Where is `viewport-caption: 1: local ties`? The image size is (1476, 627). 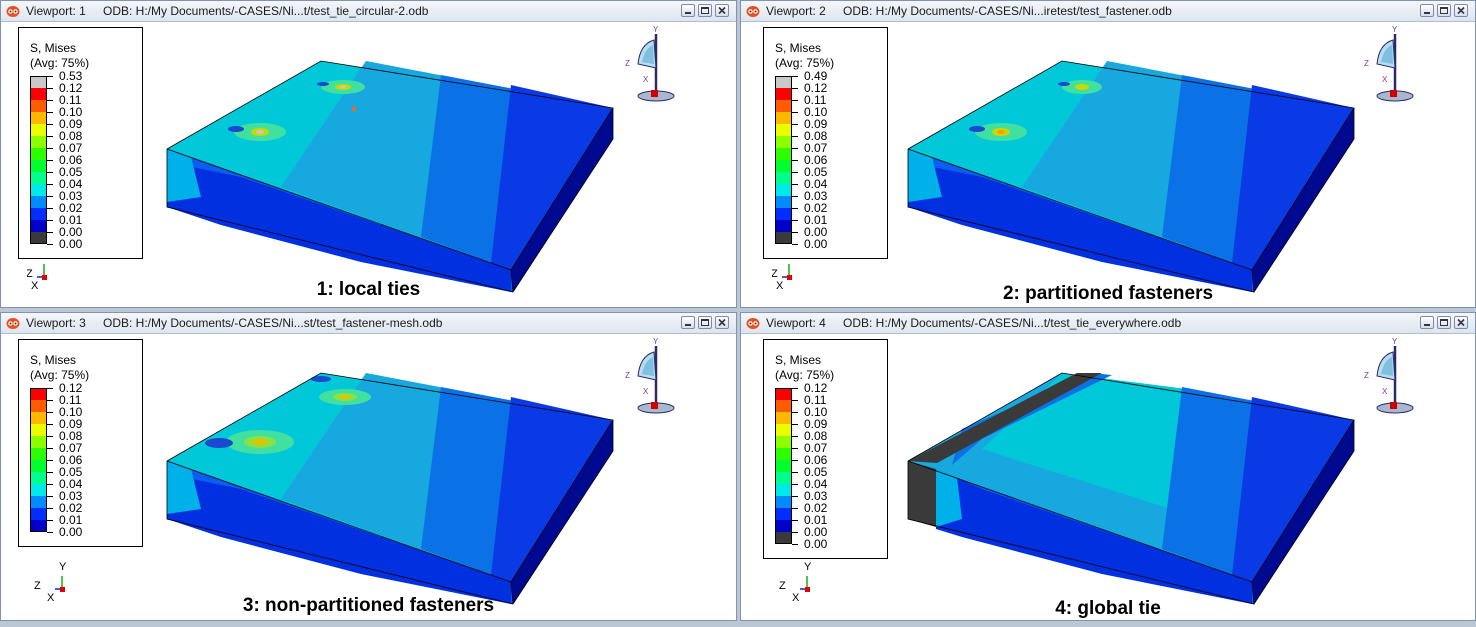
viewport-caption: 1: local ties is located at coordinates (368, 289).